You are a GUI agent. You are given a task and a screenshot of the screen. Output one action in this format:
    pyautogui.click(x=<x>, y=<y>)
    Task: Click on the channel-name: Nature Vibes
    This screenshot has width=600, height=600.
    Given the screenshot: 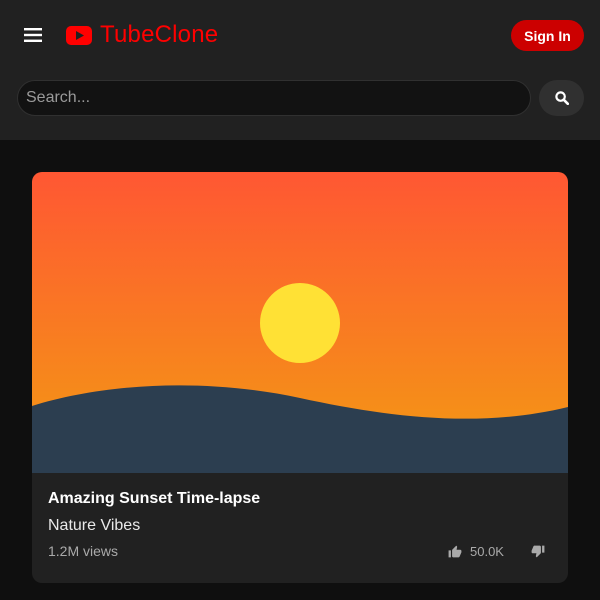 What is the action you would take?
    pyautogui.click(x=94, y=526)
    